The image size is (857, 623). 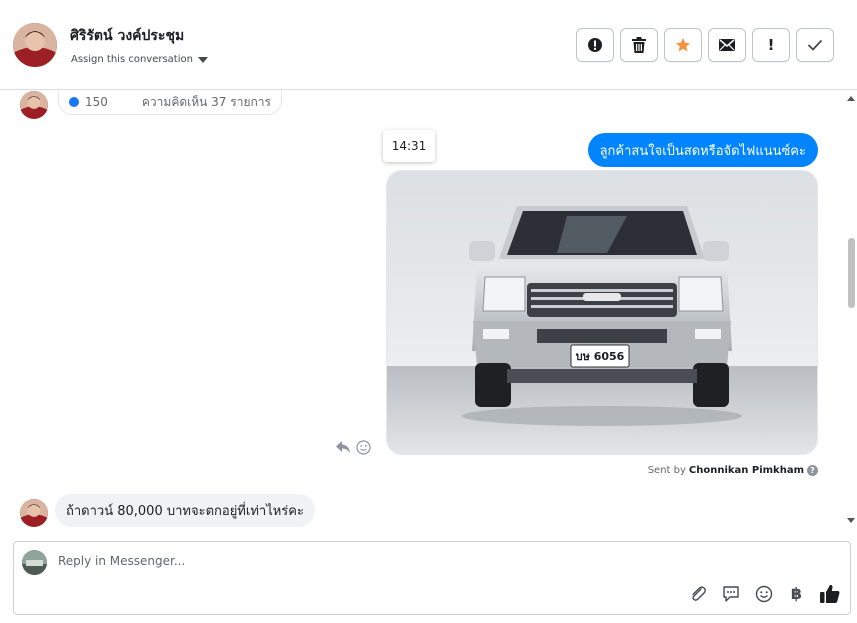 I want to click on trash-icon, so click(x=639, y=45).